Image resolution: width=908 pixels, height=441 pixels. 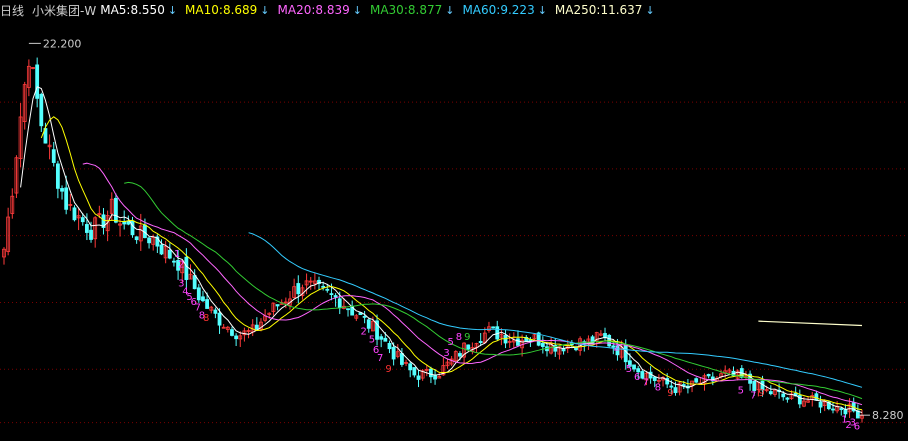 What do you see at coordinates (446, 353) in the screenshot?
I see `td-sequence-mark: 3` at bounding box center [446, 353].